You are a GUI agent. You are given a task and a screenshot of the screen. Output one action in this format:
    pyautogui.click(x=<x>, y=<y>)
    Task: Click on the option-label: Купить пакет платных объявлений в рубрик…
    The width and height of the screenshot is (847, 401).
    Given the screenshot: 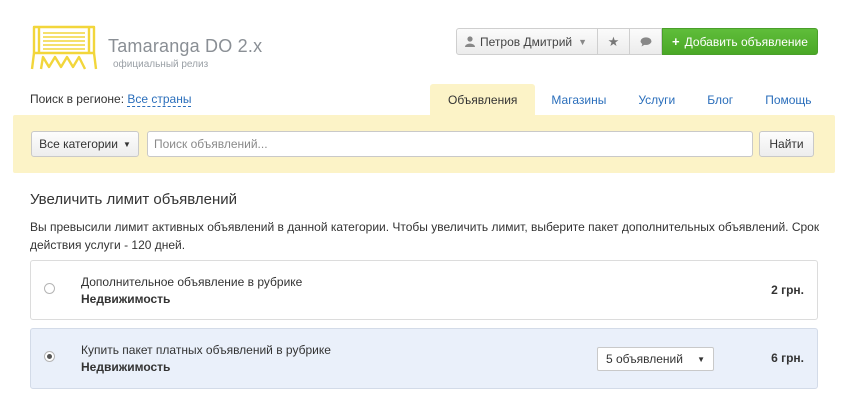 What is the action you would take?
    pyautogui.click(x=206, y=350)
    